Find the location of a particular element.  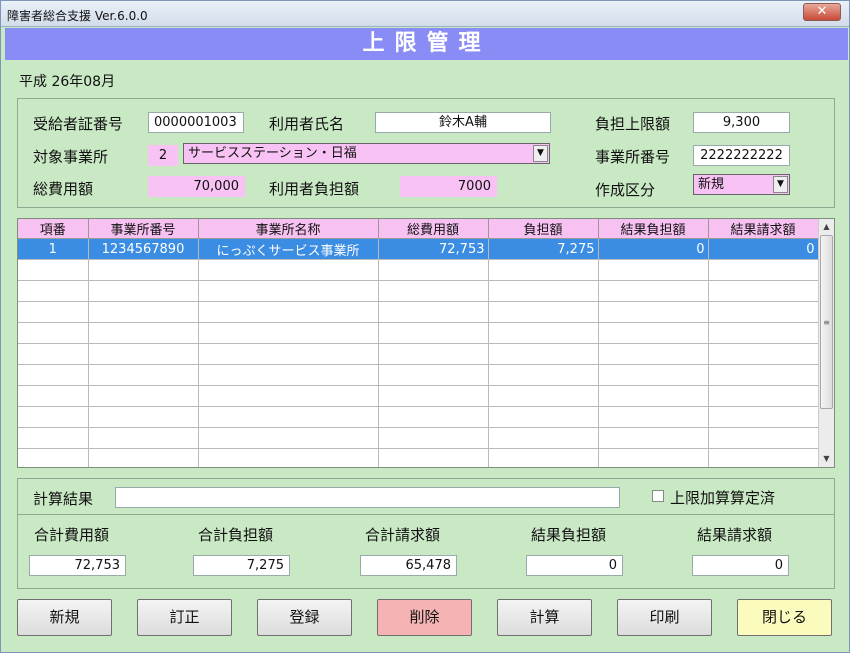

grid-column-header: 総費用額 is located at coordinates (433, 229).